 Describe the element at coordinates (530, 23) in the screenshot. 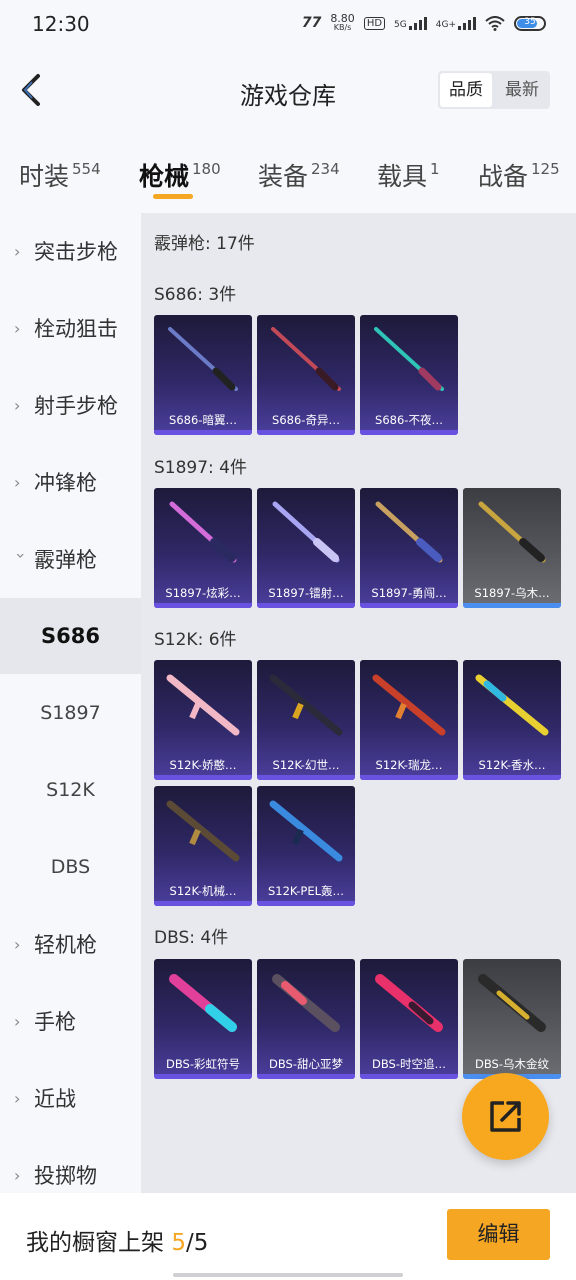

I see `battery-icon: 35` at that location.